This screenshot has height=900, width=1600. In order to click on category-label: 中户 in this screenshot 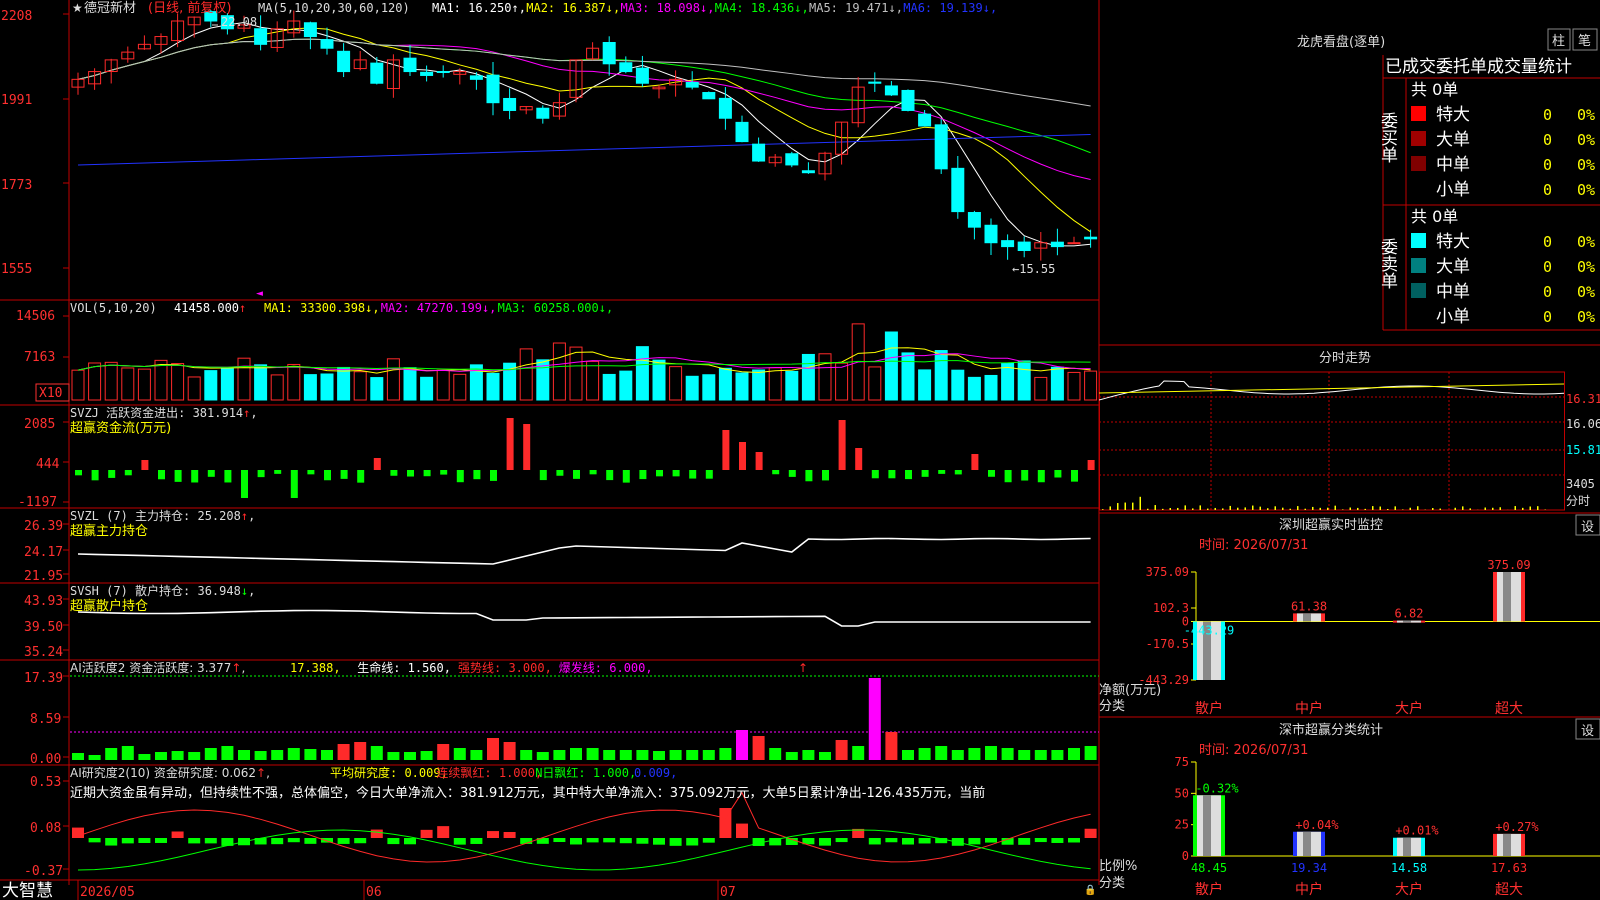, I will do `click(1309, 708)`.